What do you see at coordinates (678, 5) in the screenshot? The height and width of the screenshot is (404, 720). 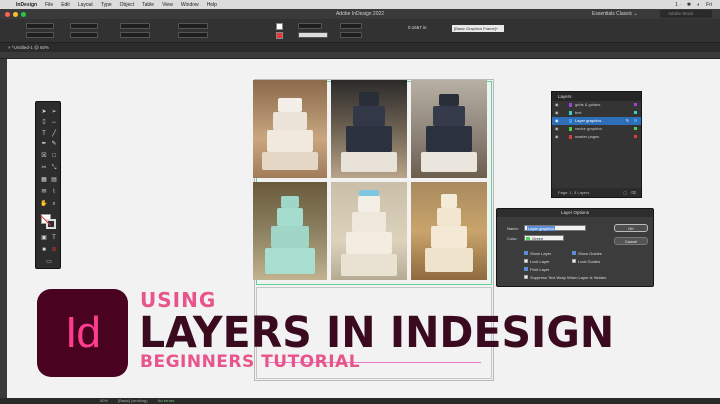 I see `status-item-1: 1 ·` at bounding box center [678, 5].